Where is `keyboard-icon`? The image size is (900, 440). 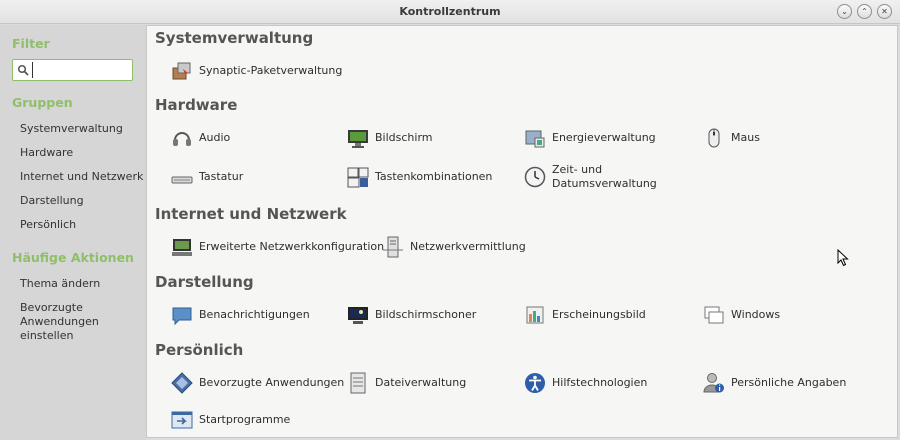
keyboard-icon is located at coordinates (182, 180).